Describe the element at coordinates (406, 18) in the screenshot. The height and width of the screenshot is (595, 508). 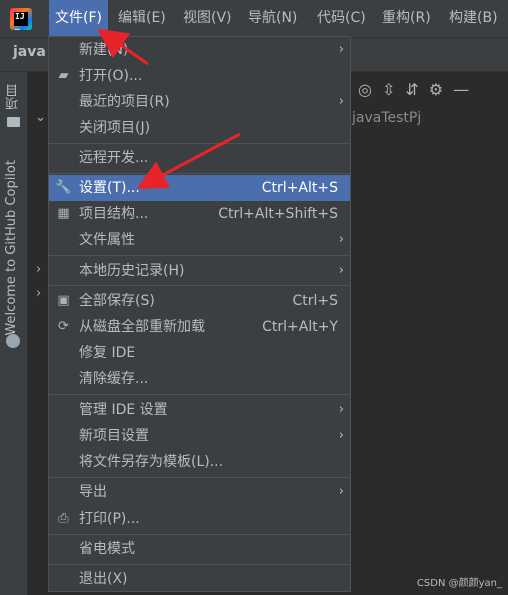
I see `menu-refactor: 重构(R)` at that location.